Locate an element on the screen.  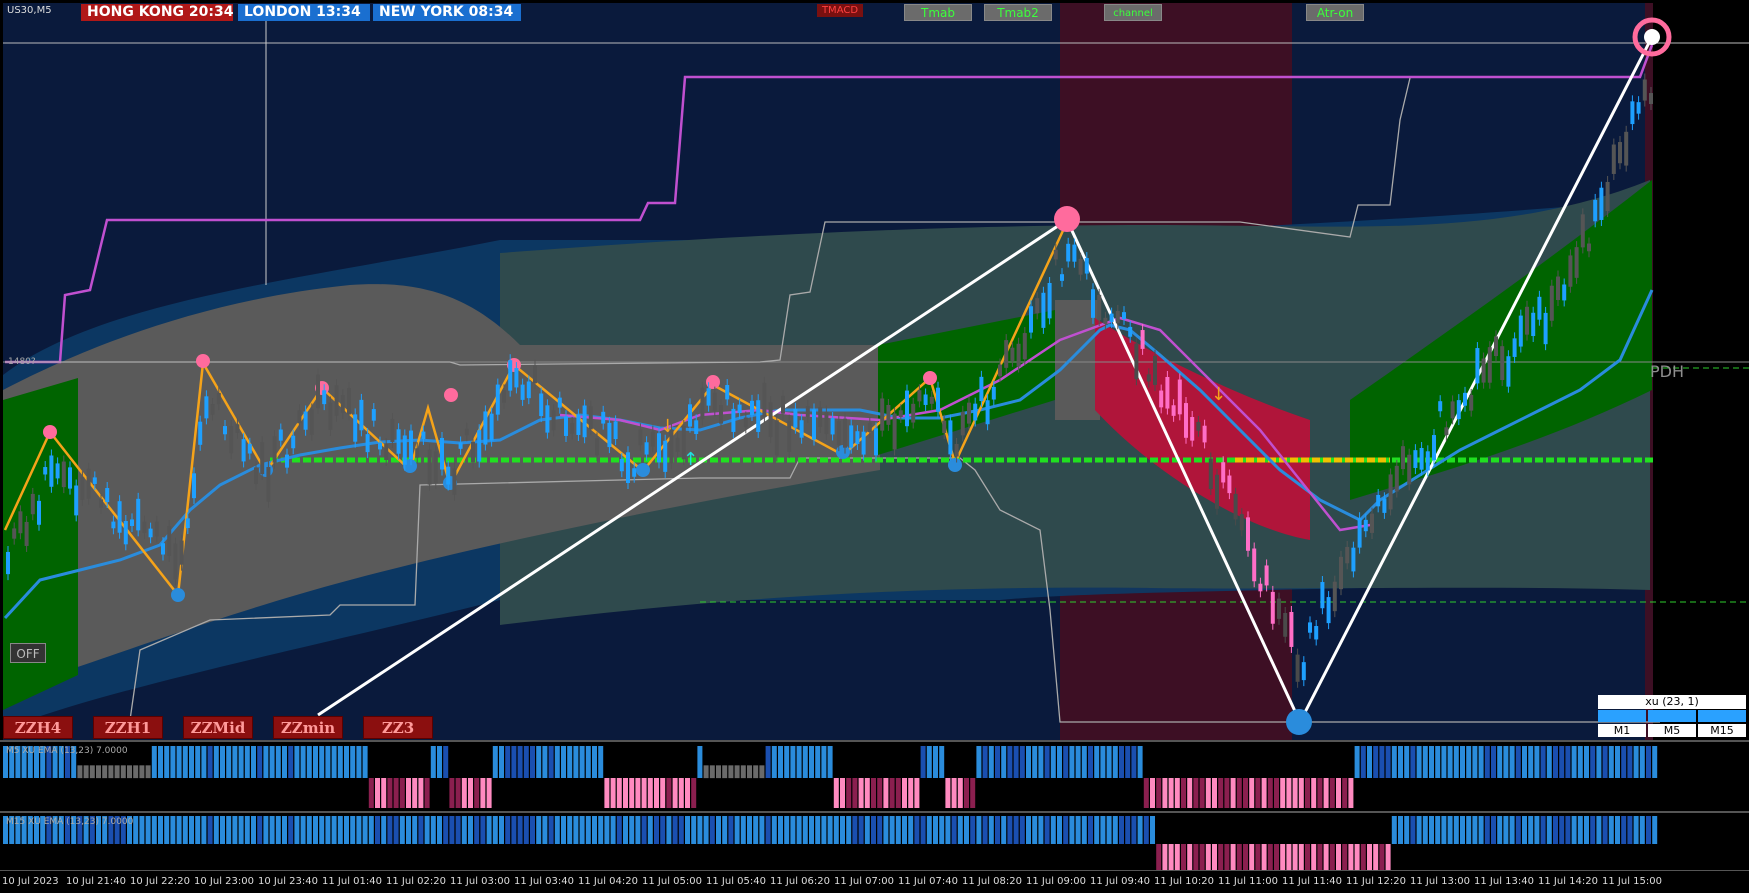
time-axis-label: 11 Jul 07:00 is located at coordinates (864, 881).